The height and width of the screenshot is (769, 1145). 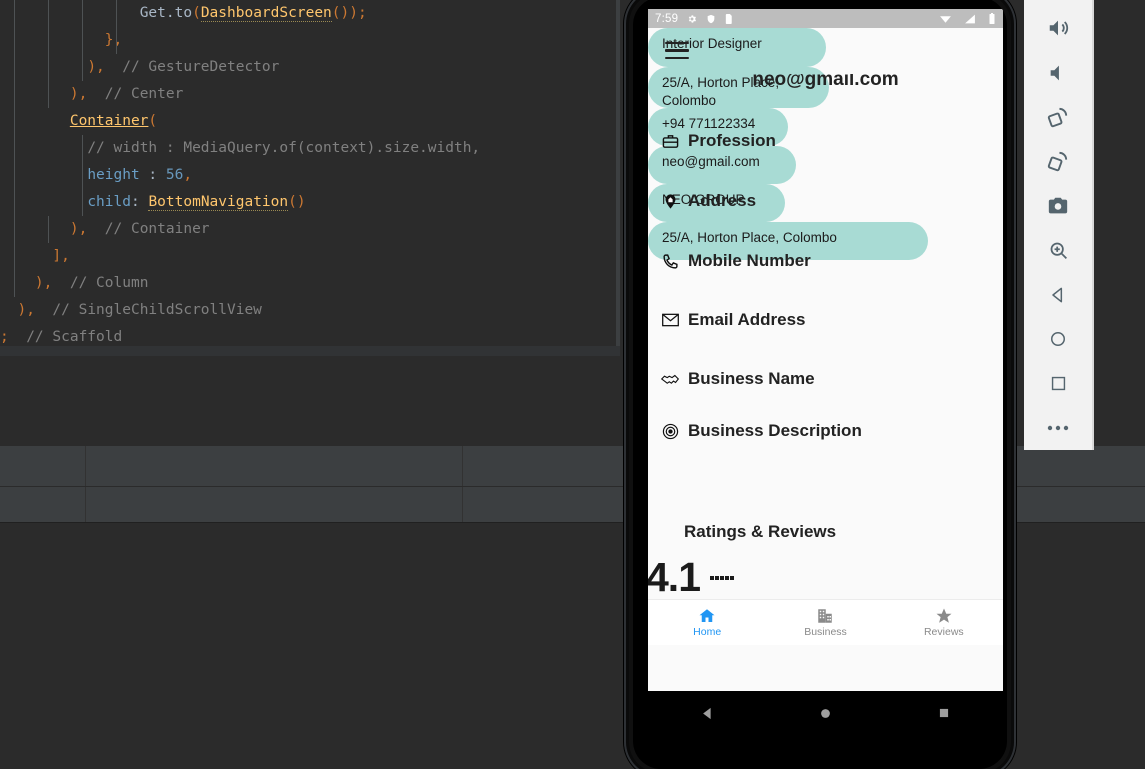 I want to click on code-line: ), // Container, so click(x=310, y=229).